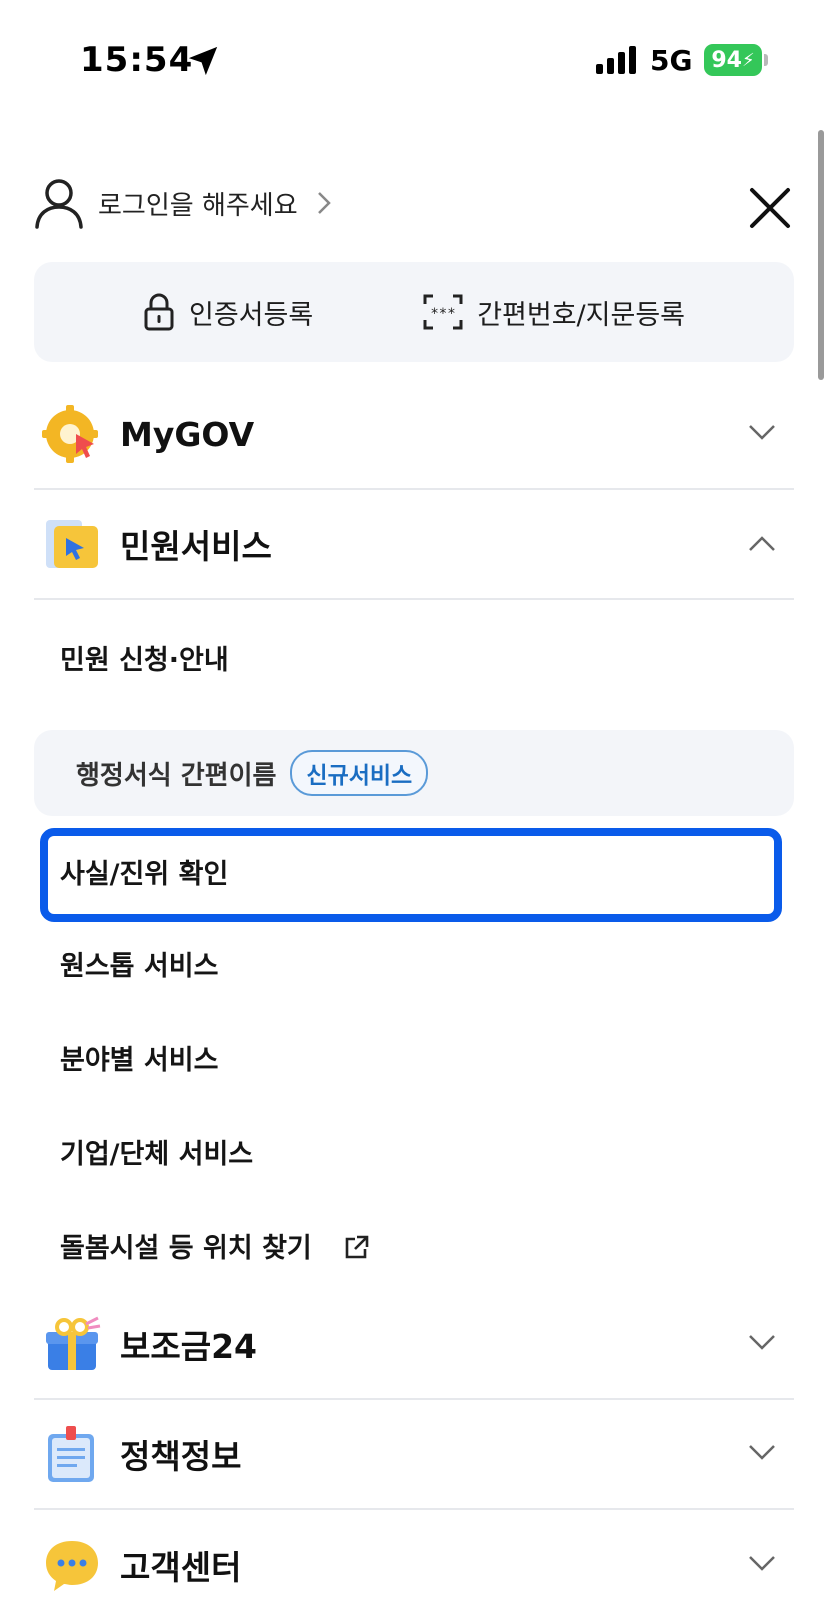  I want to click on sub-by-field: 분야별 서비스, so click(139, 1057).